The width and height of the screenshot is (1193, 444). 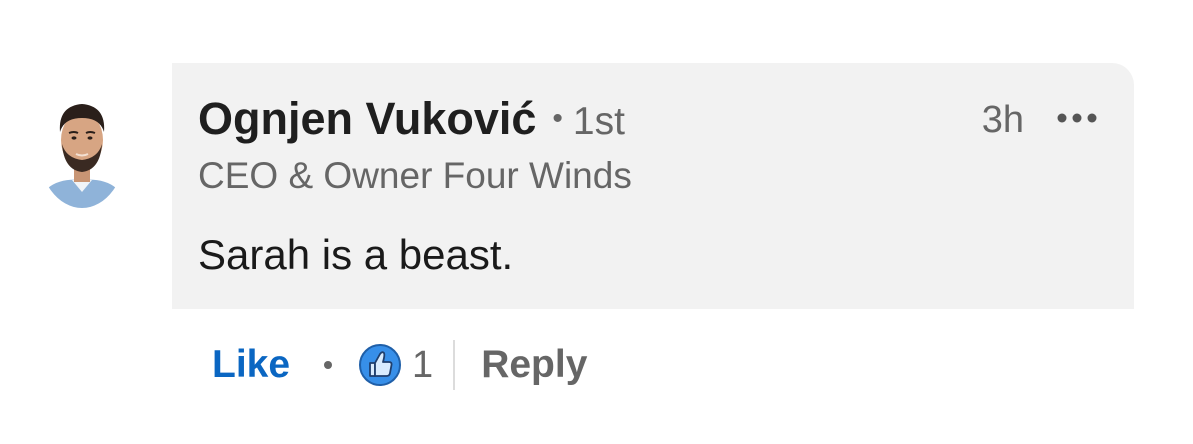 I want to click on author-name: Ognjen Vuković, so click(x=367, y=119).